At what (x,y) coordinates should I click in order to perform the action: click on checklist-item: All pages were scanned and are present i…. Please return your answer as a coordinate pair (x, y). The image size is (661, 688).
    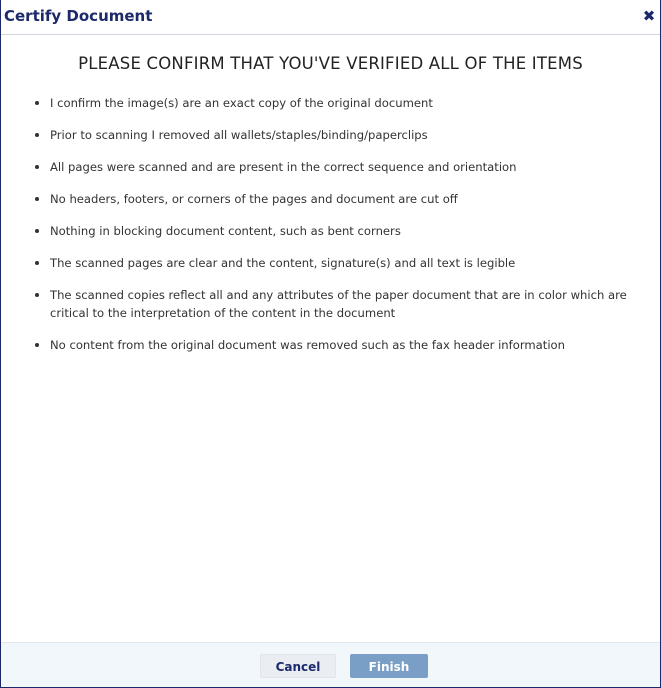
    Looking at the image, I should click on (343, 167).